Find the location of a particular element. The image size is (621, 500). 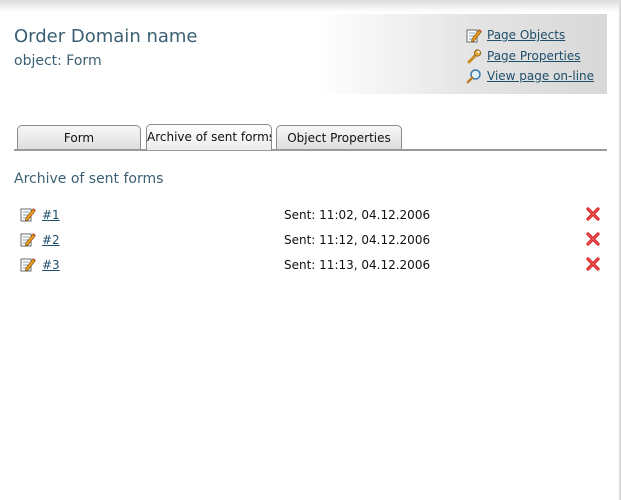

pencil-edit-icon is located at coordinates (474, 35).